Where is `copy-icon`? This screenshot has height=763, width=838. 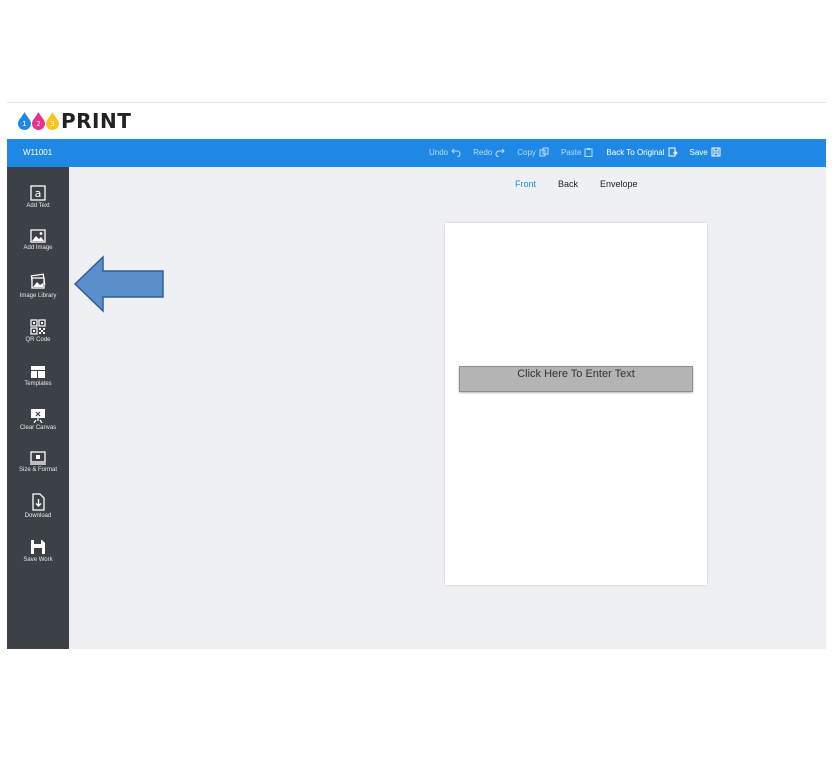 copy-icon is located at coordinates (544, 152).